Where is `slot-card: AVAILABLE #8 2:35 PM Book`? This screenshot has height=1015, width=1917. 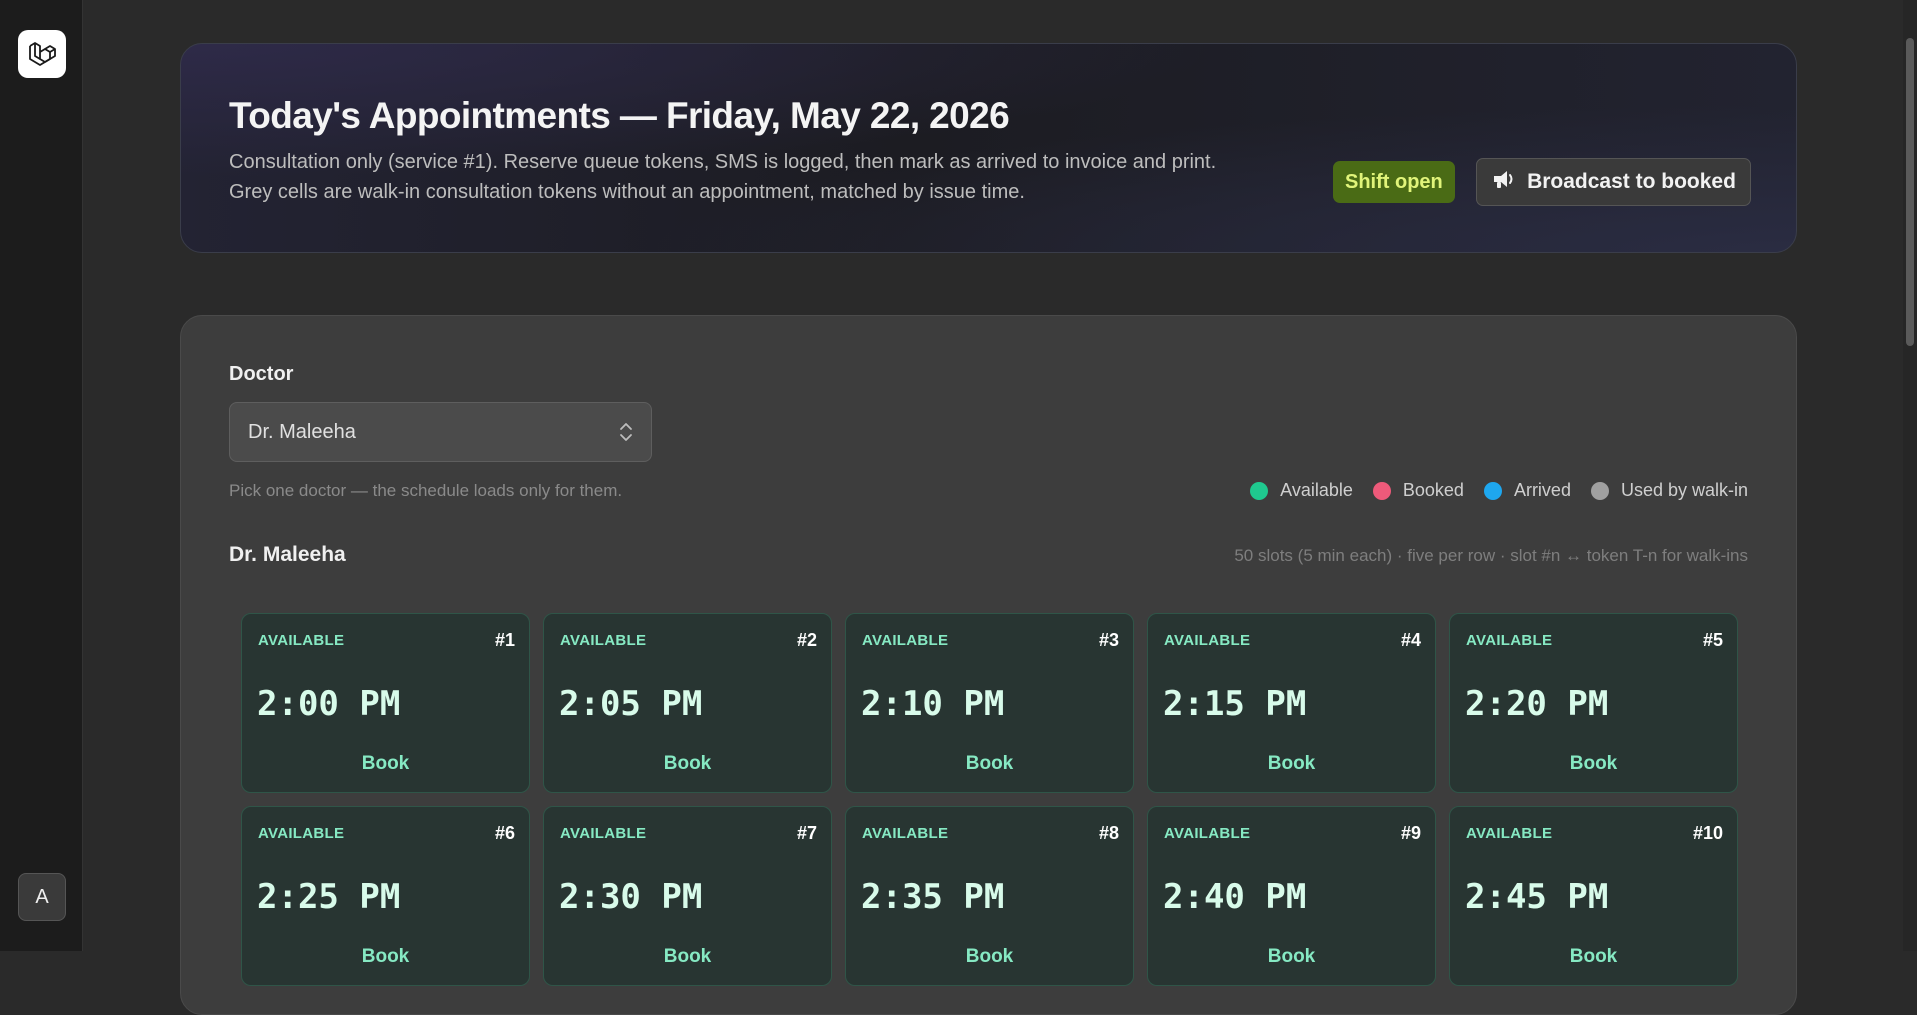
slot-card: AVAILABLE #8 2:35 PM Book is located at coordinates (989, 896).